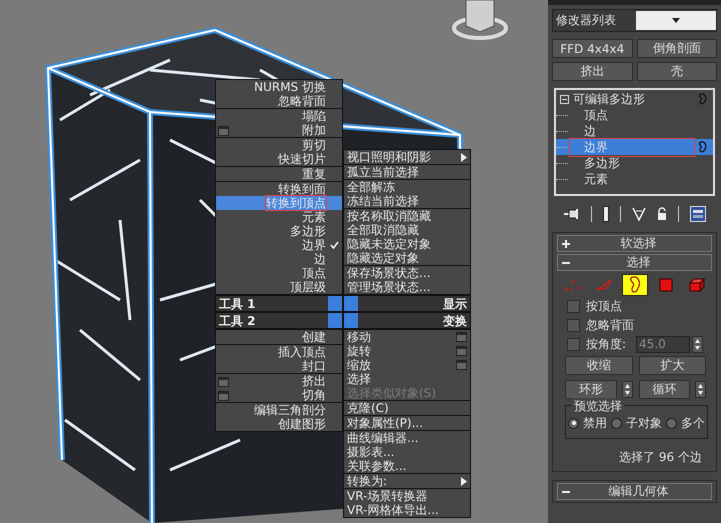  What do you see at coordinates (676, 48) in the screenshot?
I see `modifier-button: 倒角剖面` at bounding box center [676, 48].